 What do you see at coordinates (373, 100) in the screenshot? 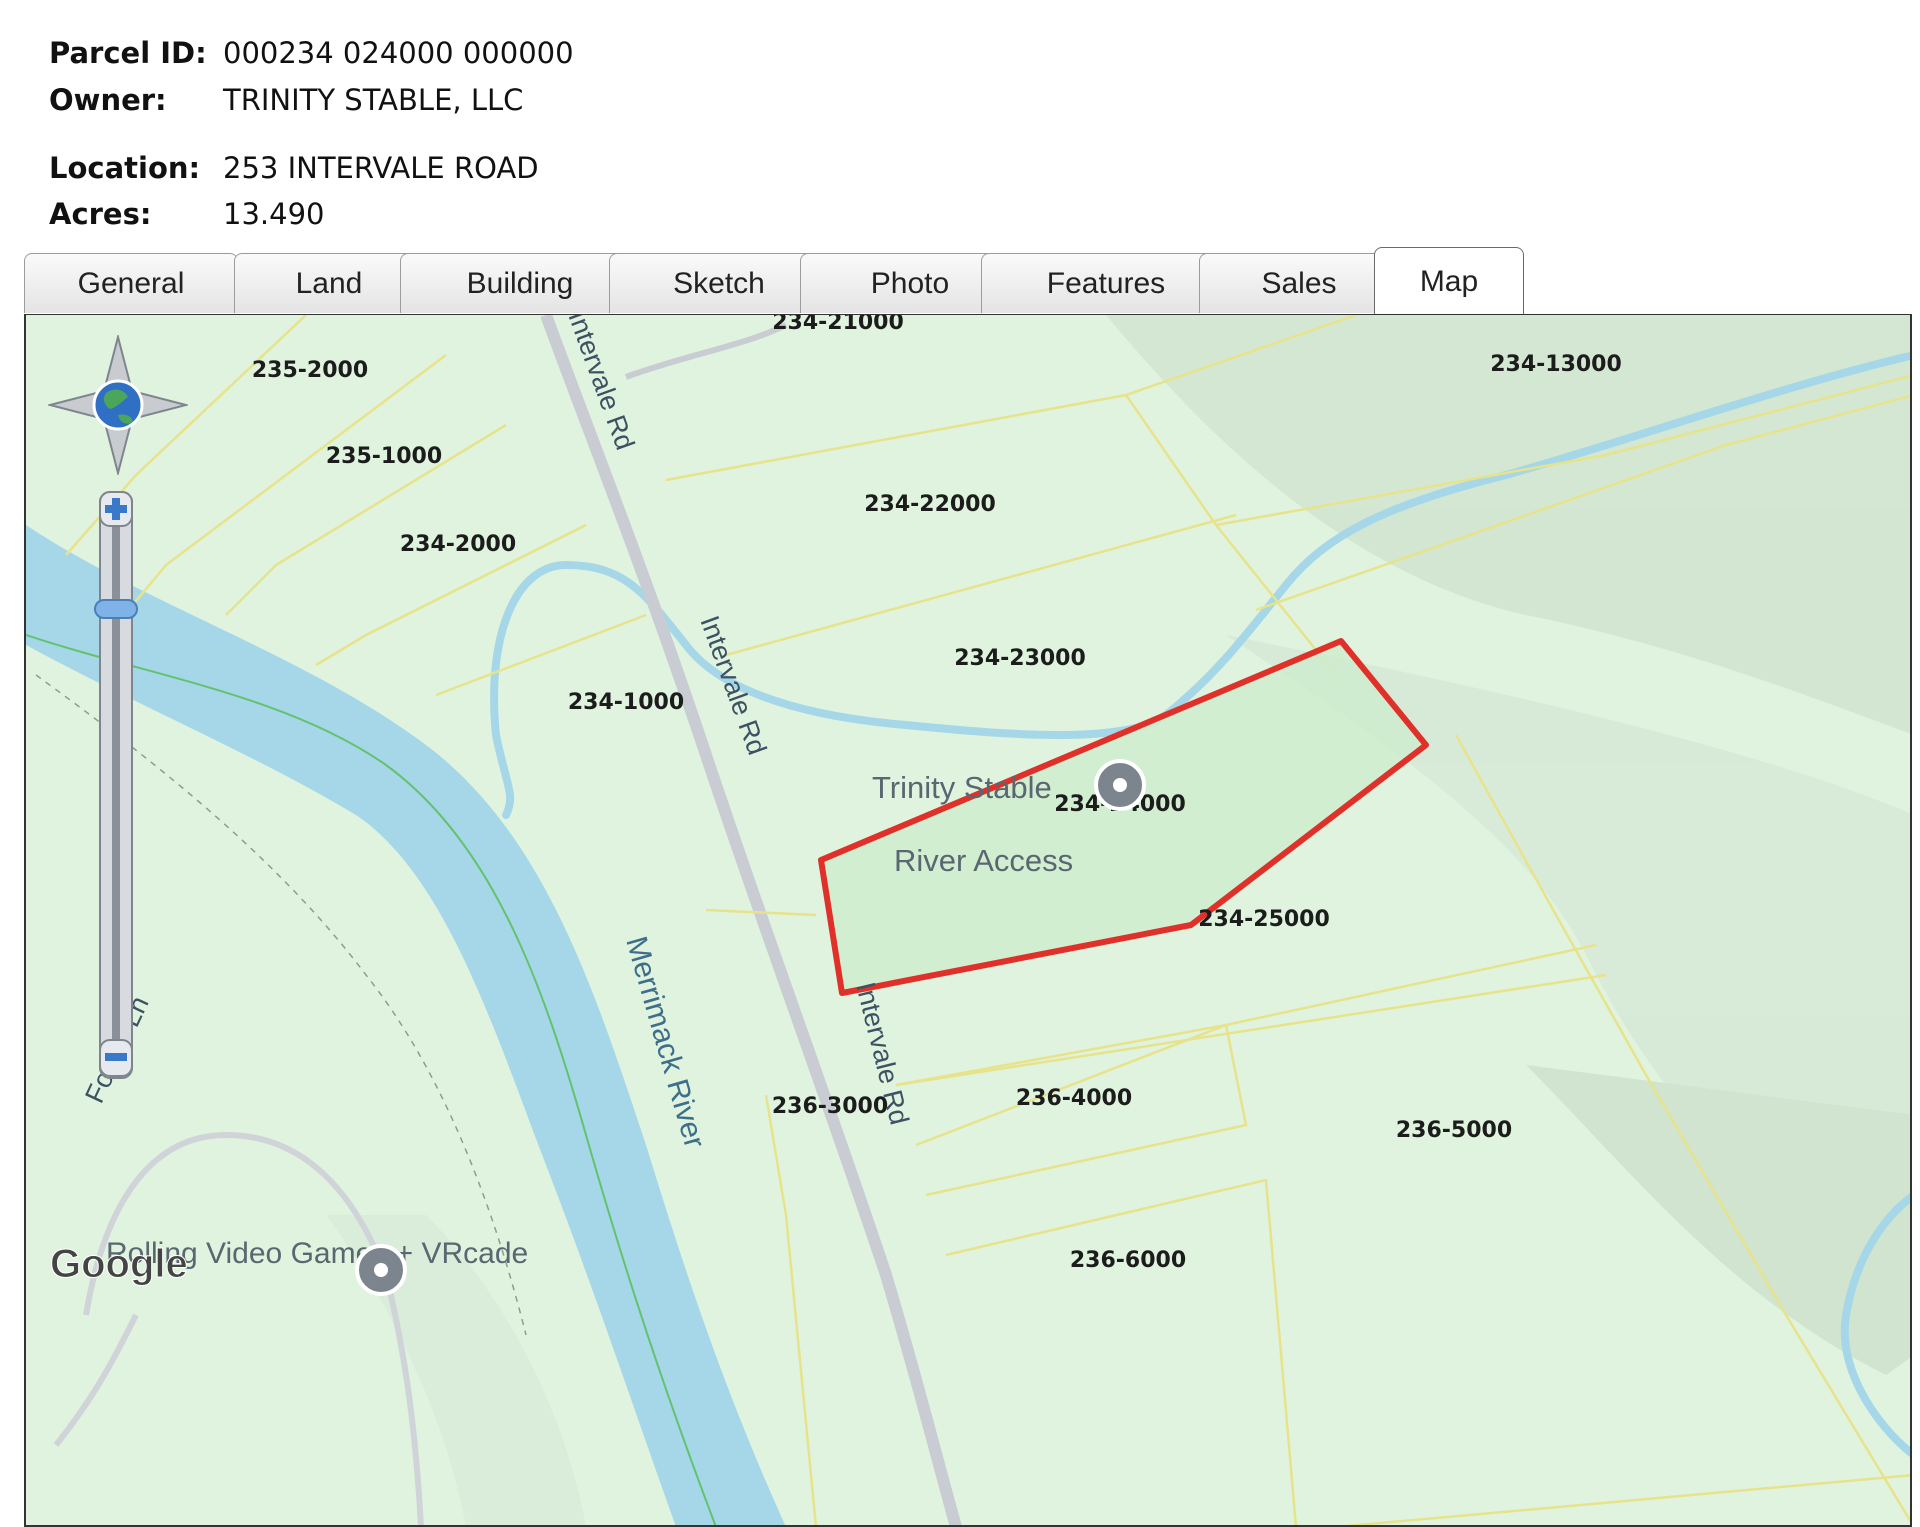
I see `owner-value: TRINITY STABLE, LLC` at bounding box center [373, 100].